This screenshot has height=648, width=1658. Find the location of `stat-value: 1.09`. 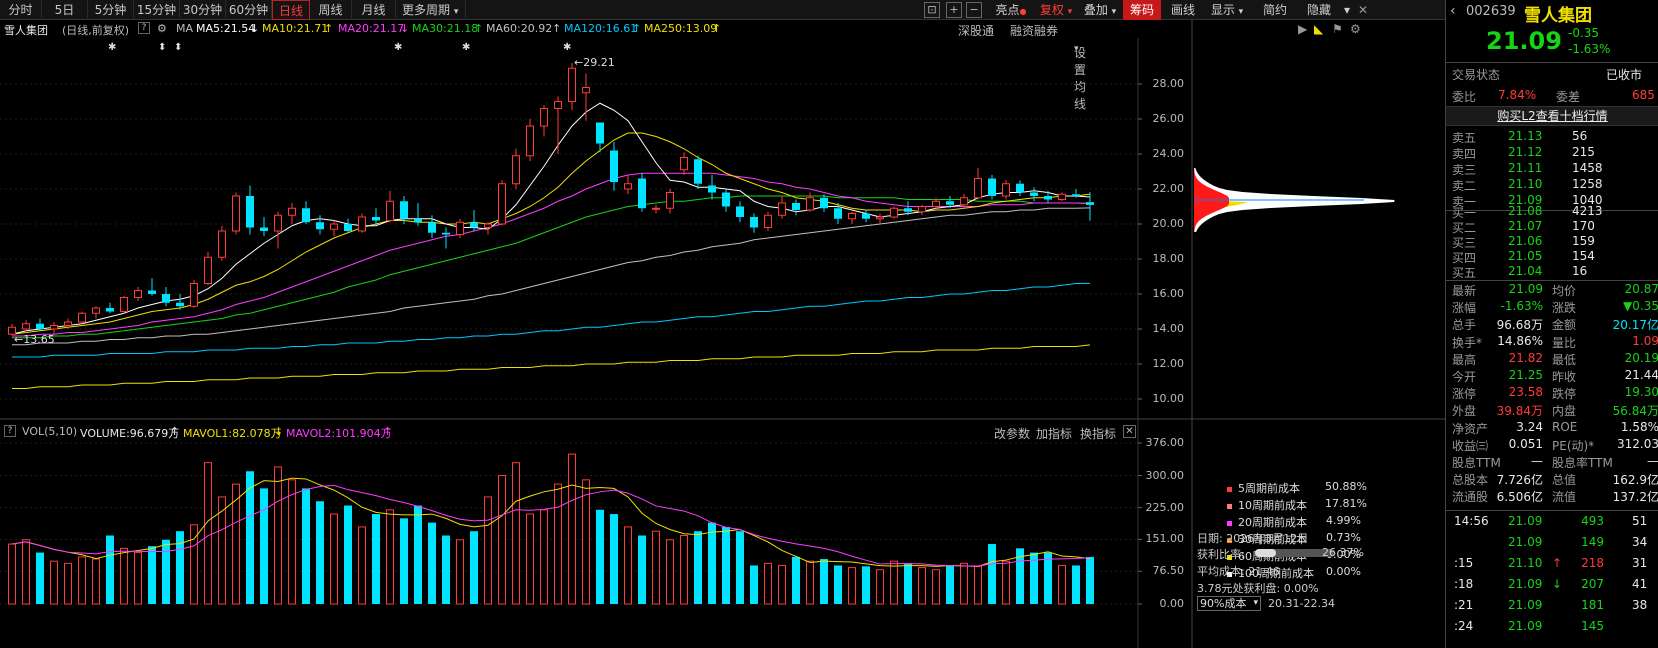

stat-value: 1.09 is located at coordinates (1645, 340).